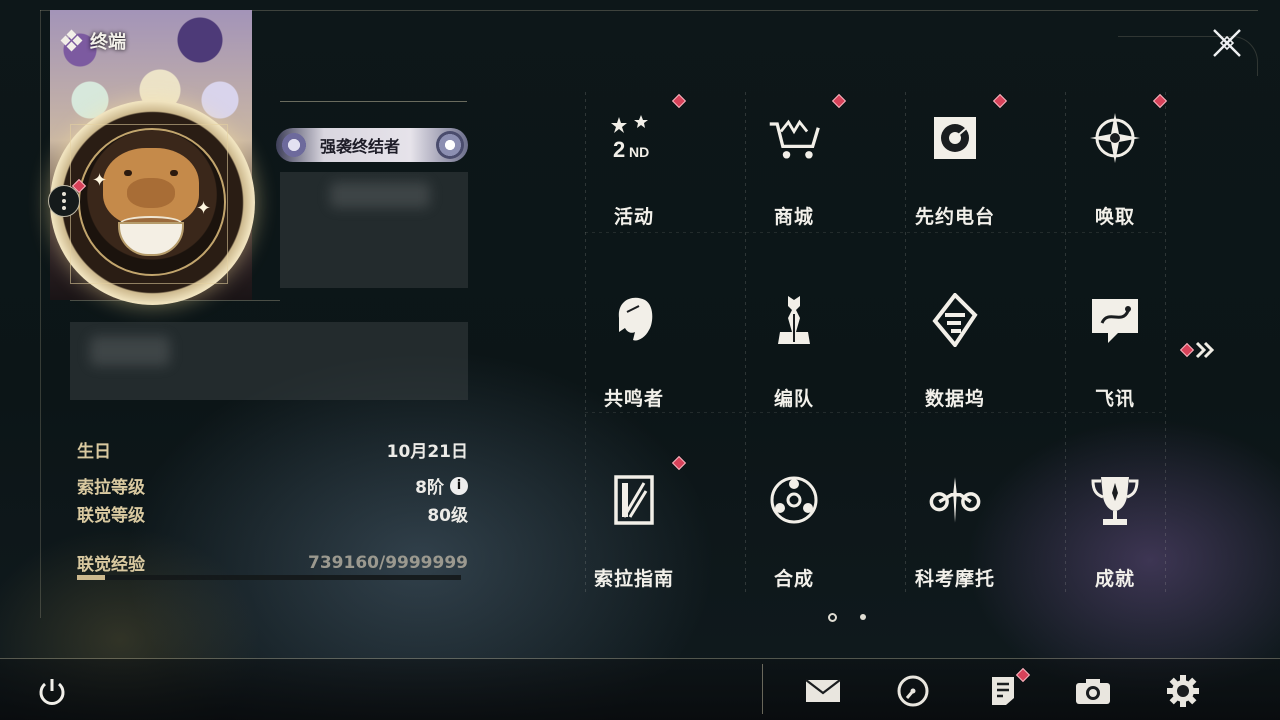 This screenshot has width=1280, height=720. I want to click on menu-item-label: 飞讯, so click(1114, 399).